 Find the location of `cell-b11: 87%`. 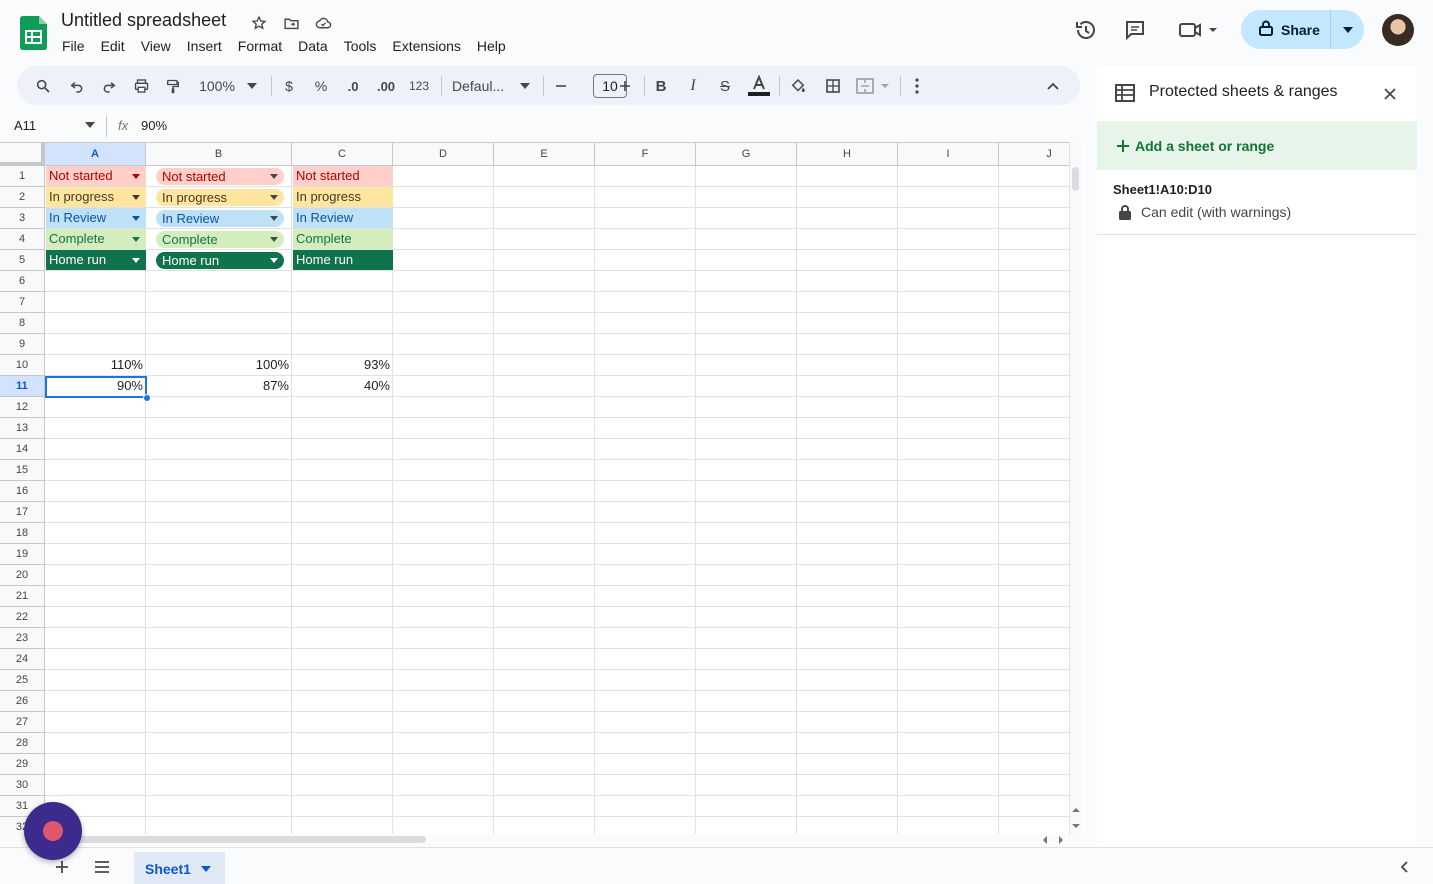

cell-b11: 87% is located at coordinates (219, 386).